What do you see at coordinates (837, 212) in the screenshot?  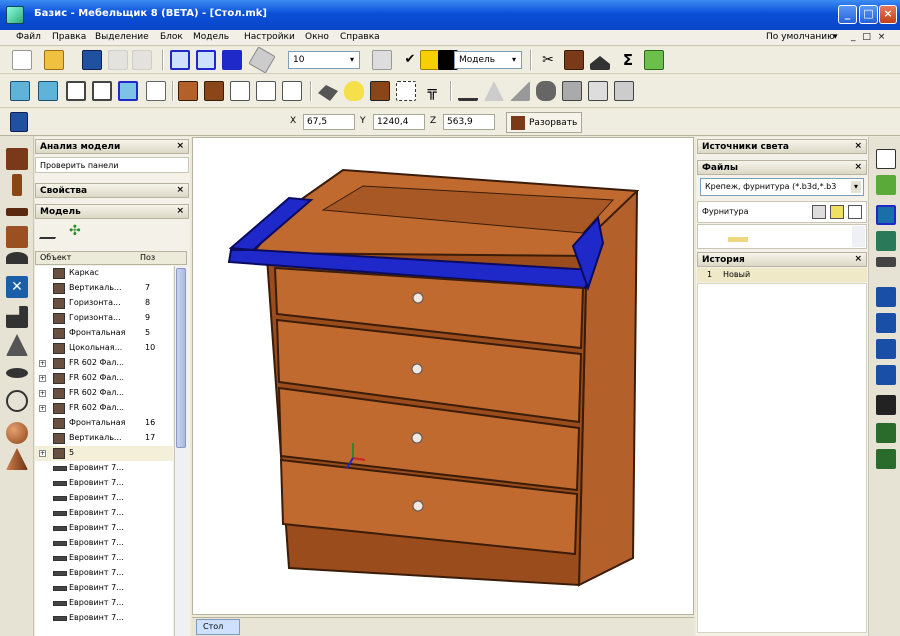 I see `folder-icon` at bounding box center [837, 212].